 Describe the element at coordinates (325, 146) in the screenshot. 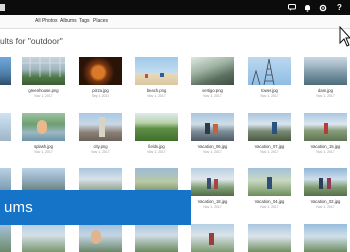

I see `photo-filename: Vacation_15.jpg` at that location.